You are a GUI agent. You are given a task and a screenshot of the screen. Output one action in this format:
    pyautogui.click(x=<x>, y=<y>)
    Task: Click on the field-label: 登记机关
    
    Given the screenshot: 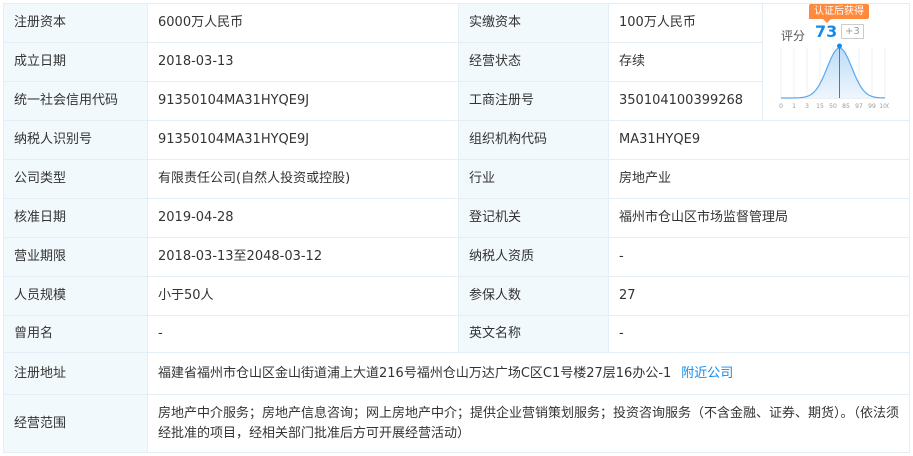 What is the action you would take?
    pyautogui.click(x=533, y=218)
    